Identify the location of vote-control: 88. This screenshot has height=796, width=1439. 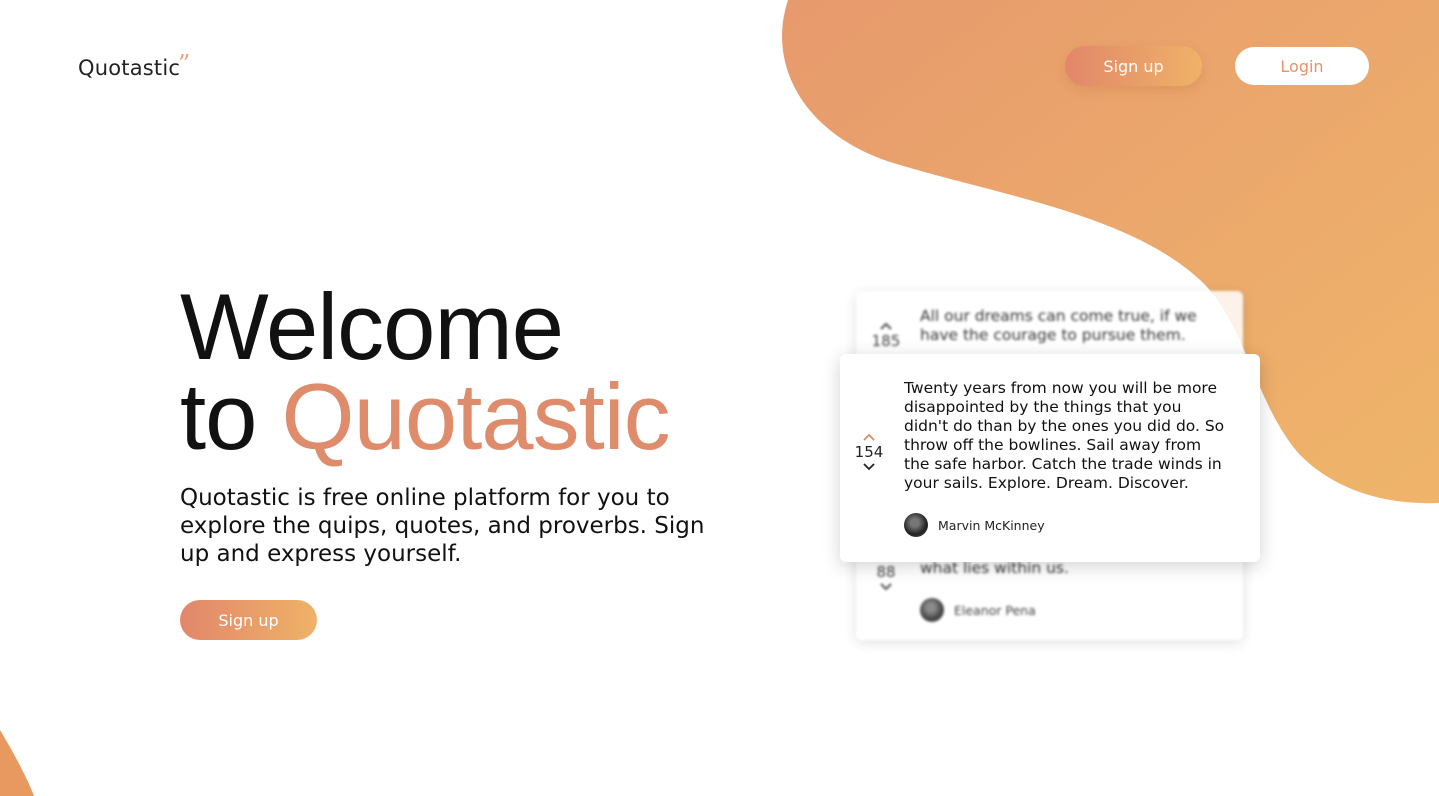
(886, 577).